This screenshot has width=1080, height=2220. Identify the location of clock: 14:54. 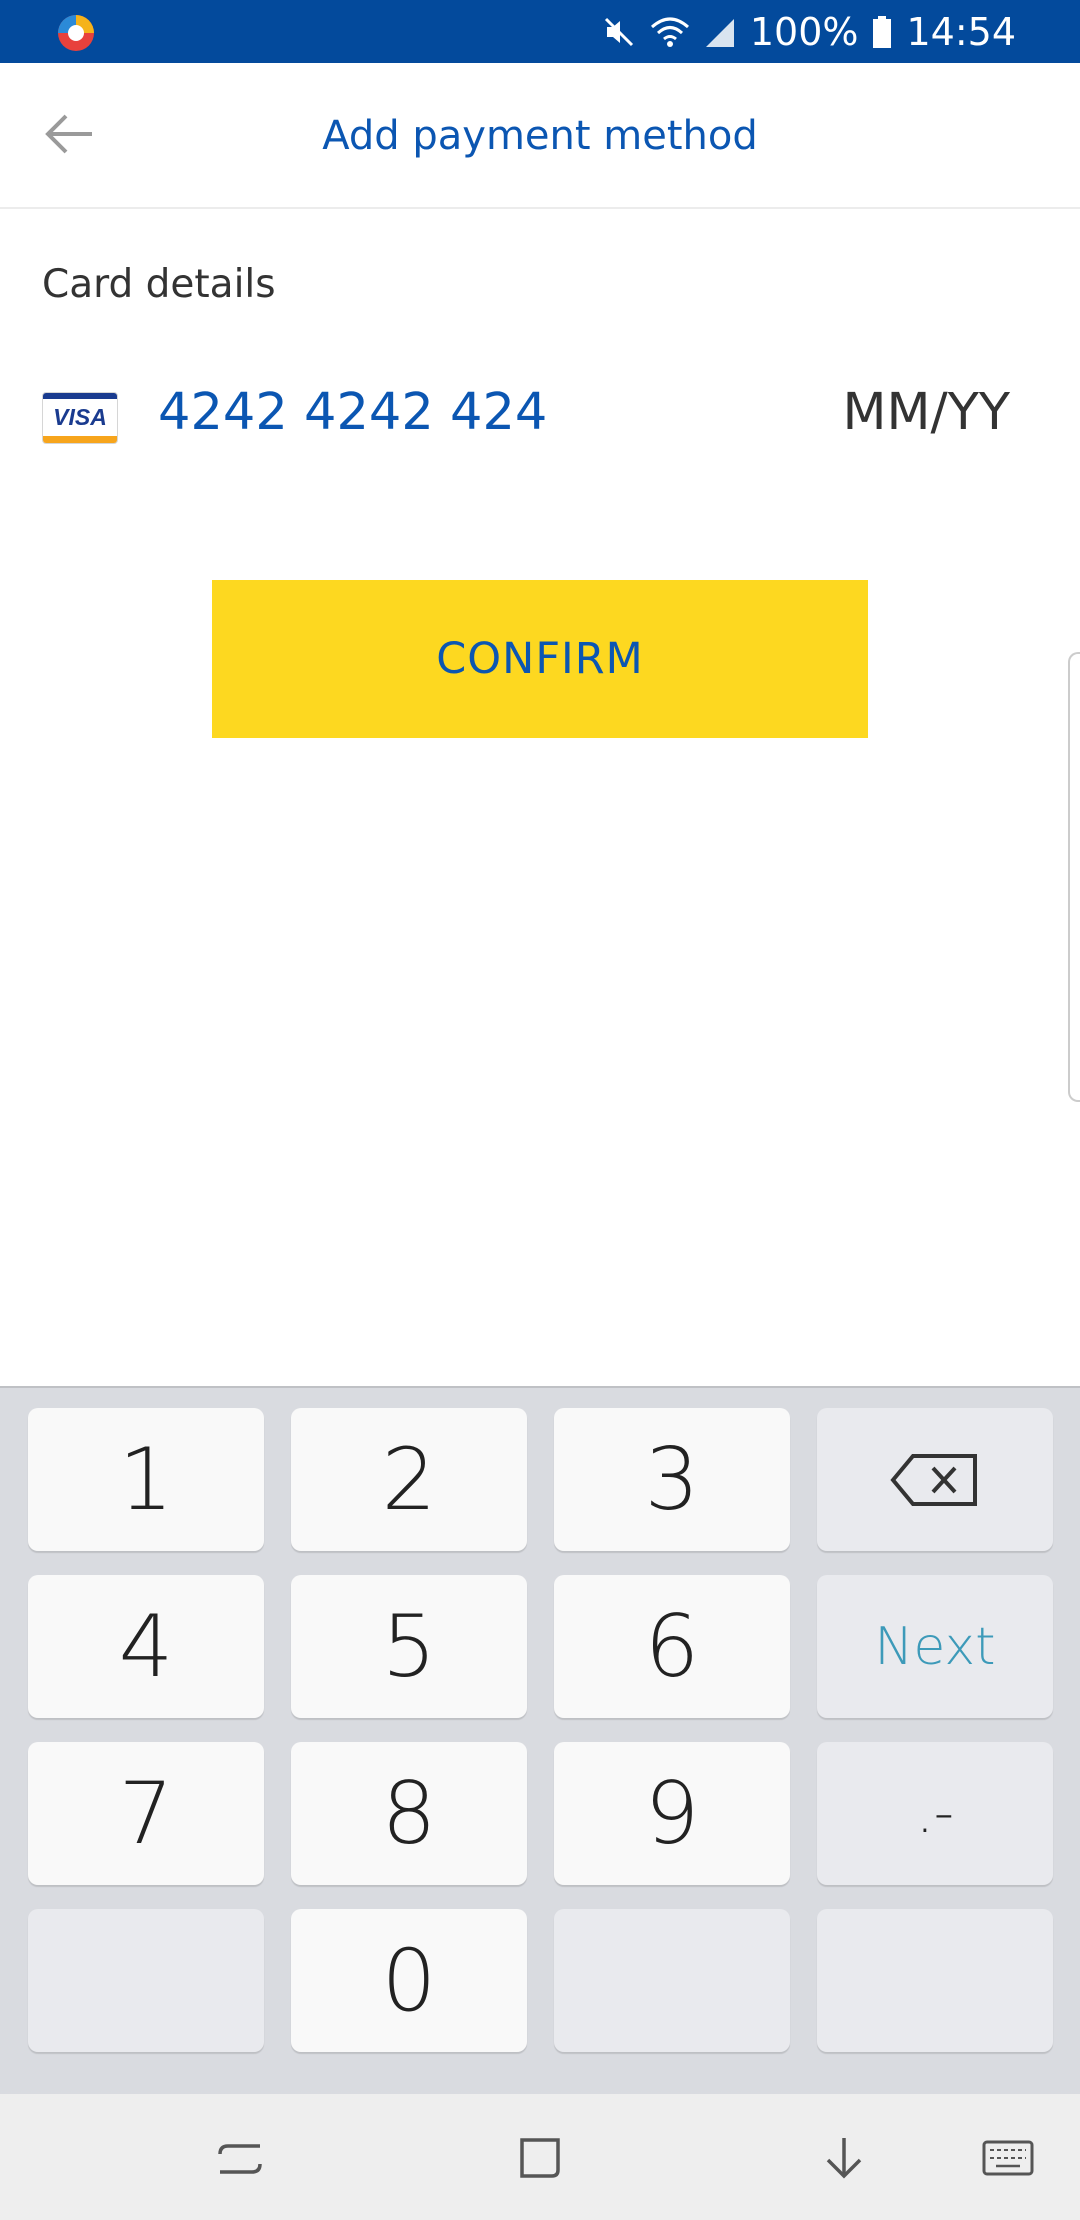
(961, 31).